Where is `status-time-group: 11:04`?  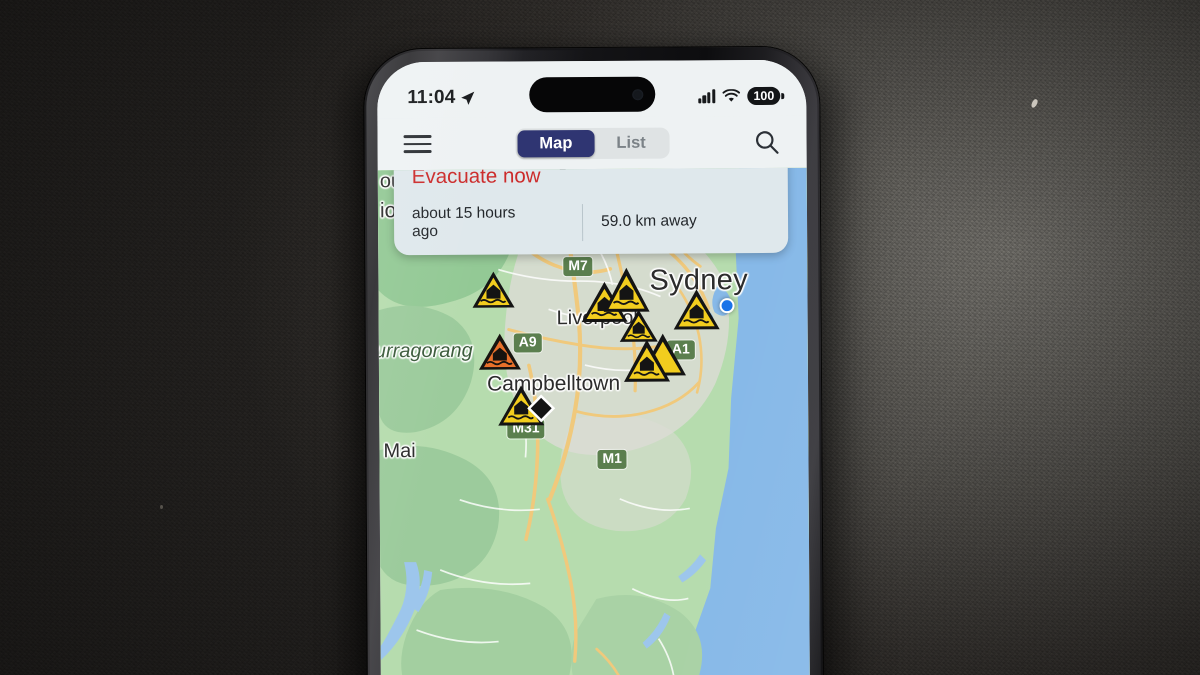
status-time-group: 11:04 is located at coordinates (441, 98).